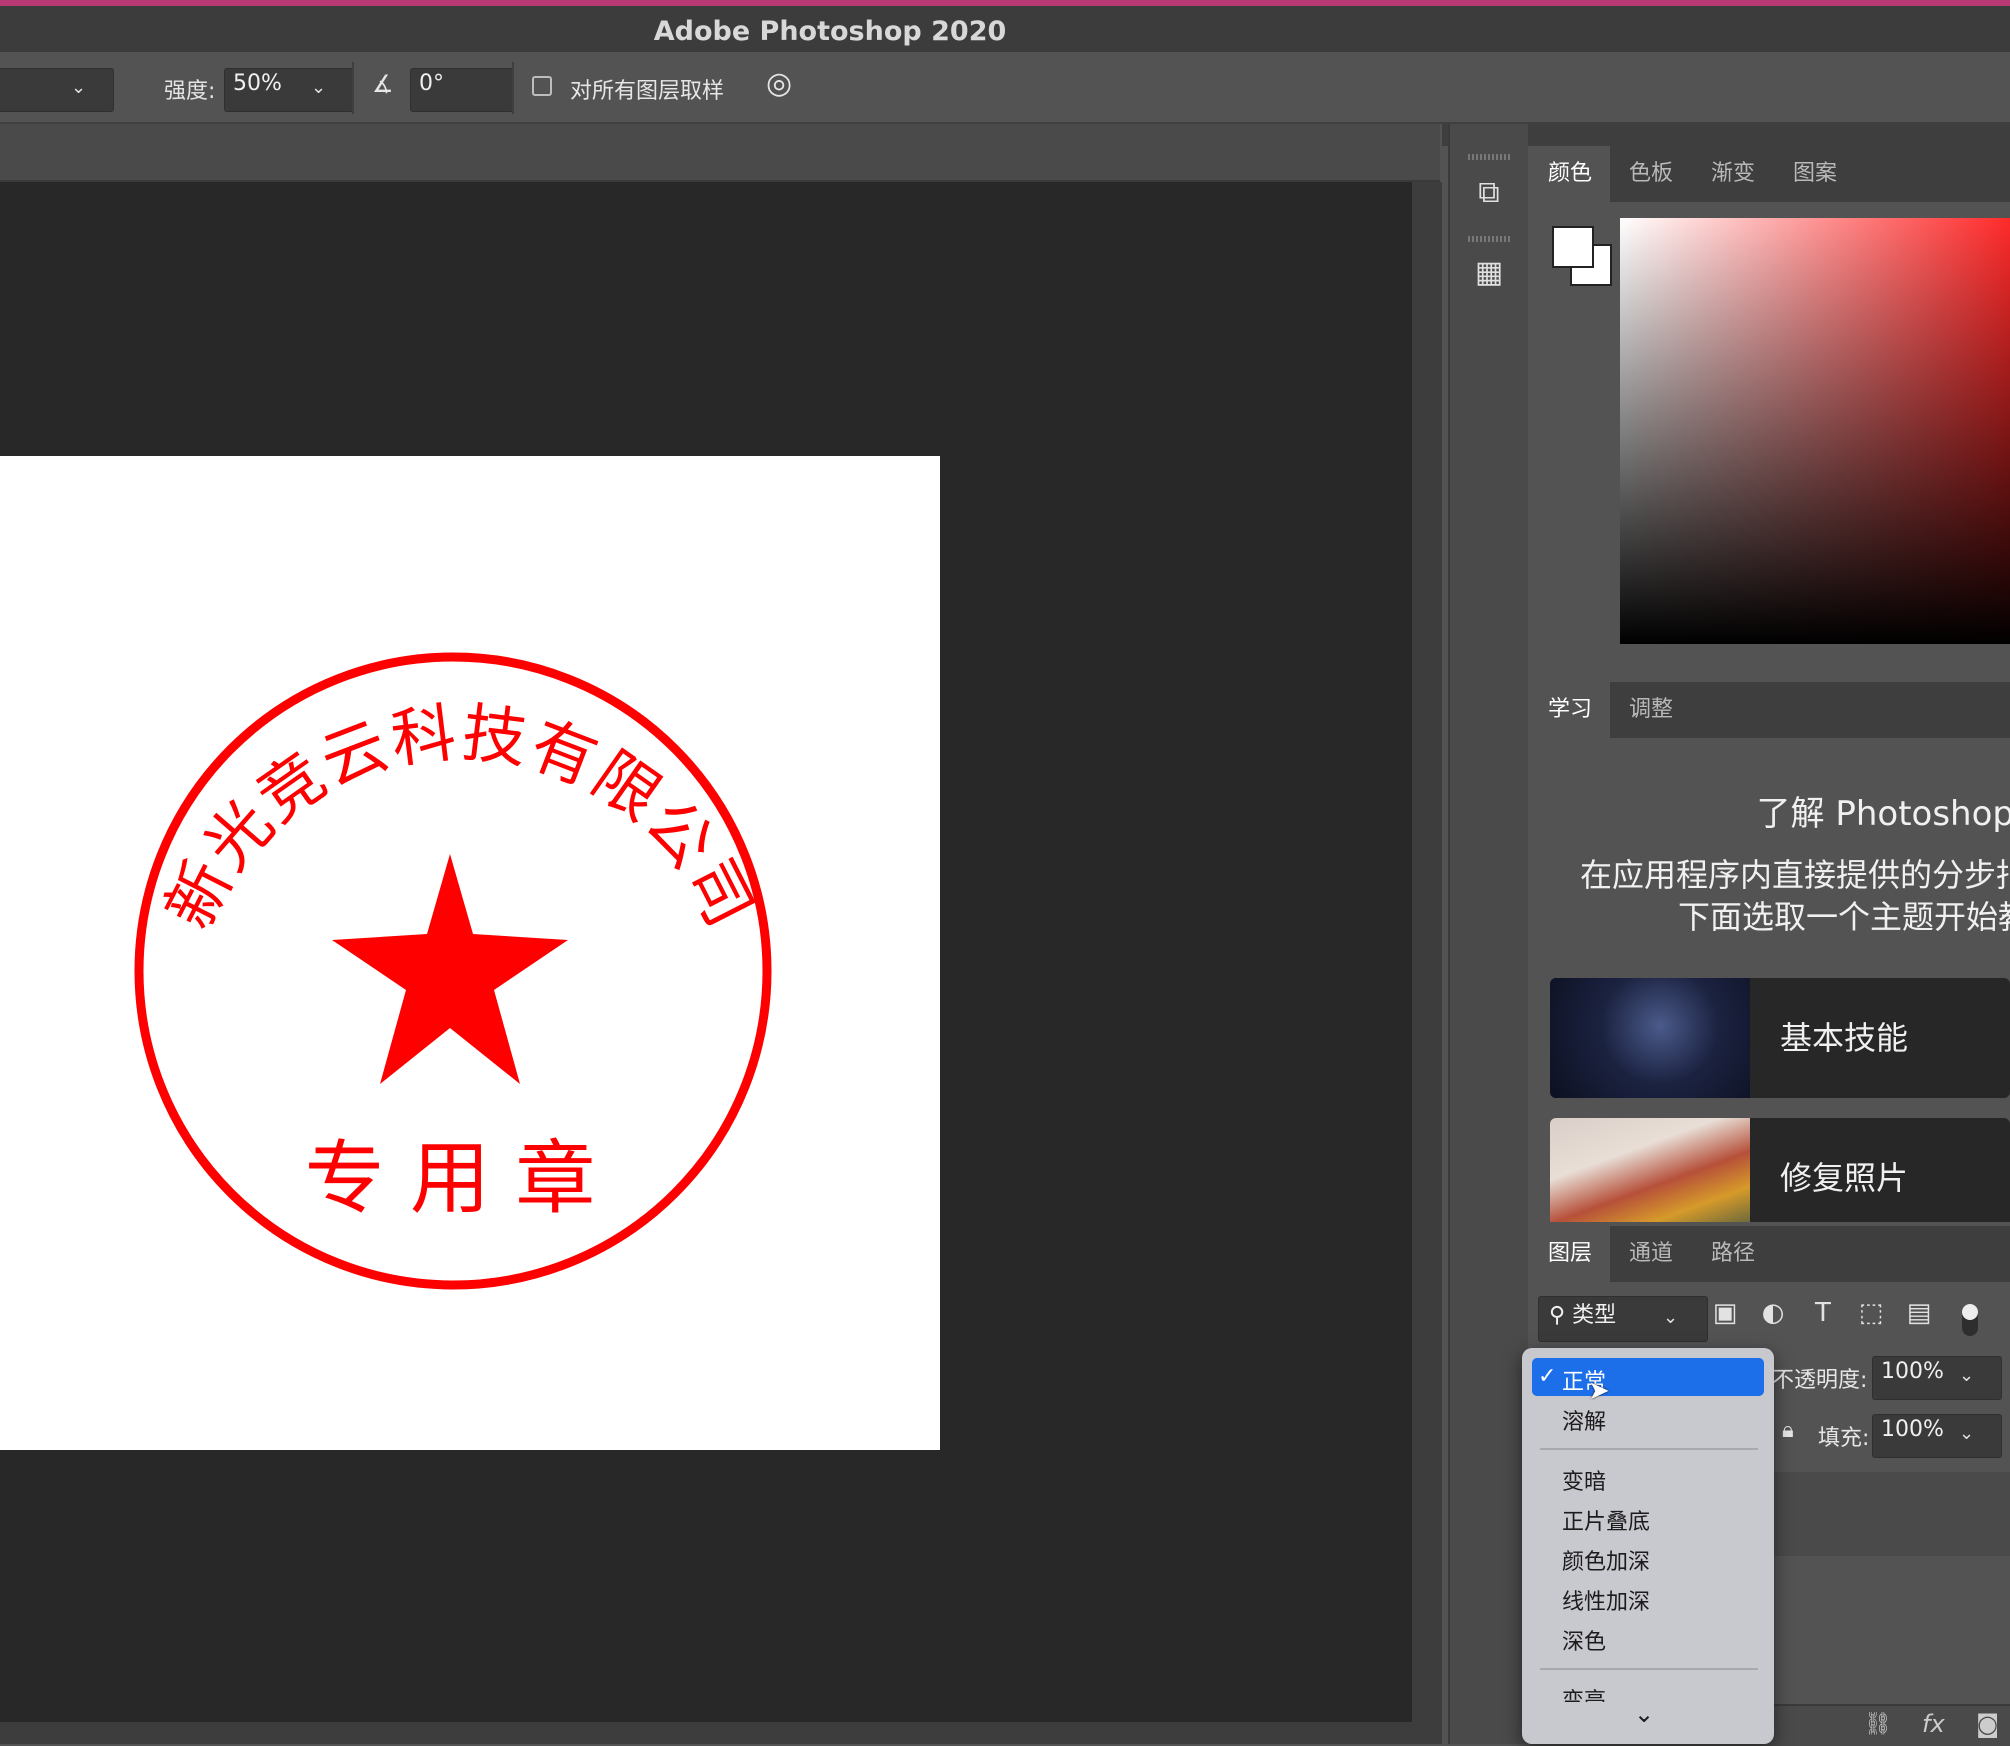  Describe the element at coordinates (1650, 1038) in the screenshot. I see `basic-skills-thumbnail` at that location.